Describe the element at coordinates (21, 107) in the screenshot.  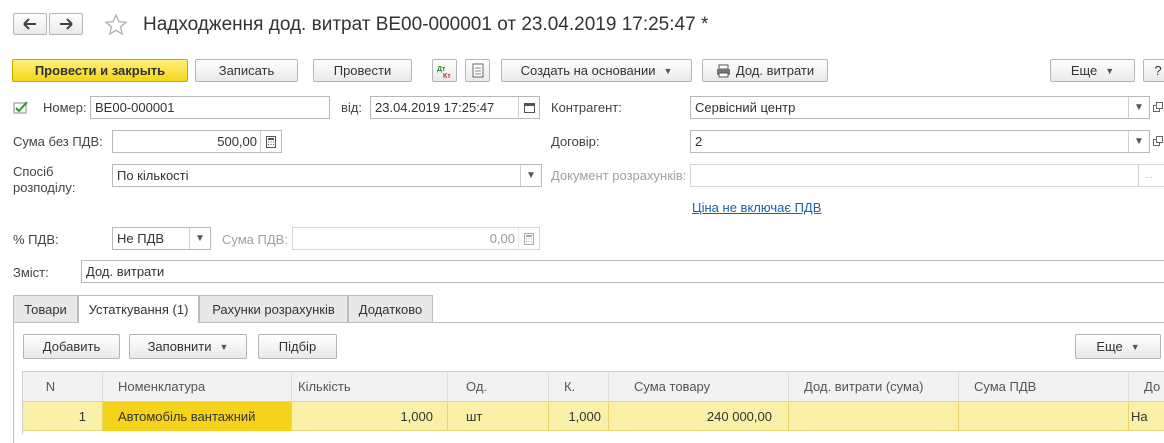
I see `posted-status-icon` at that location.